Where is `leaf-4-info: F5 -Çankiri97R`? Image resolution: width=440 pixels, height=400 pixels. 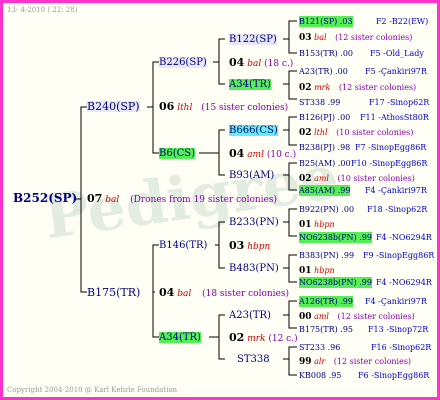 leaf-4-info: F5 -Çankiri97R is located at coordinates (396, 71).